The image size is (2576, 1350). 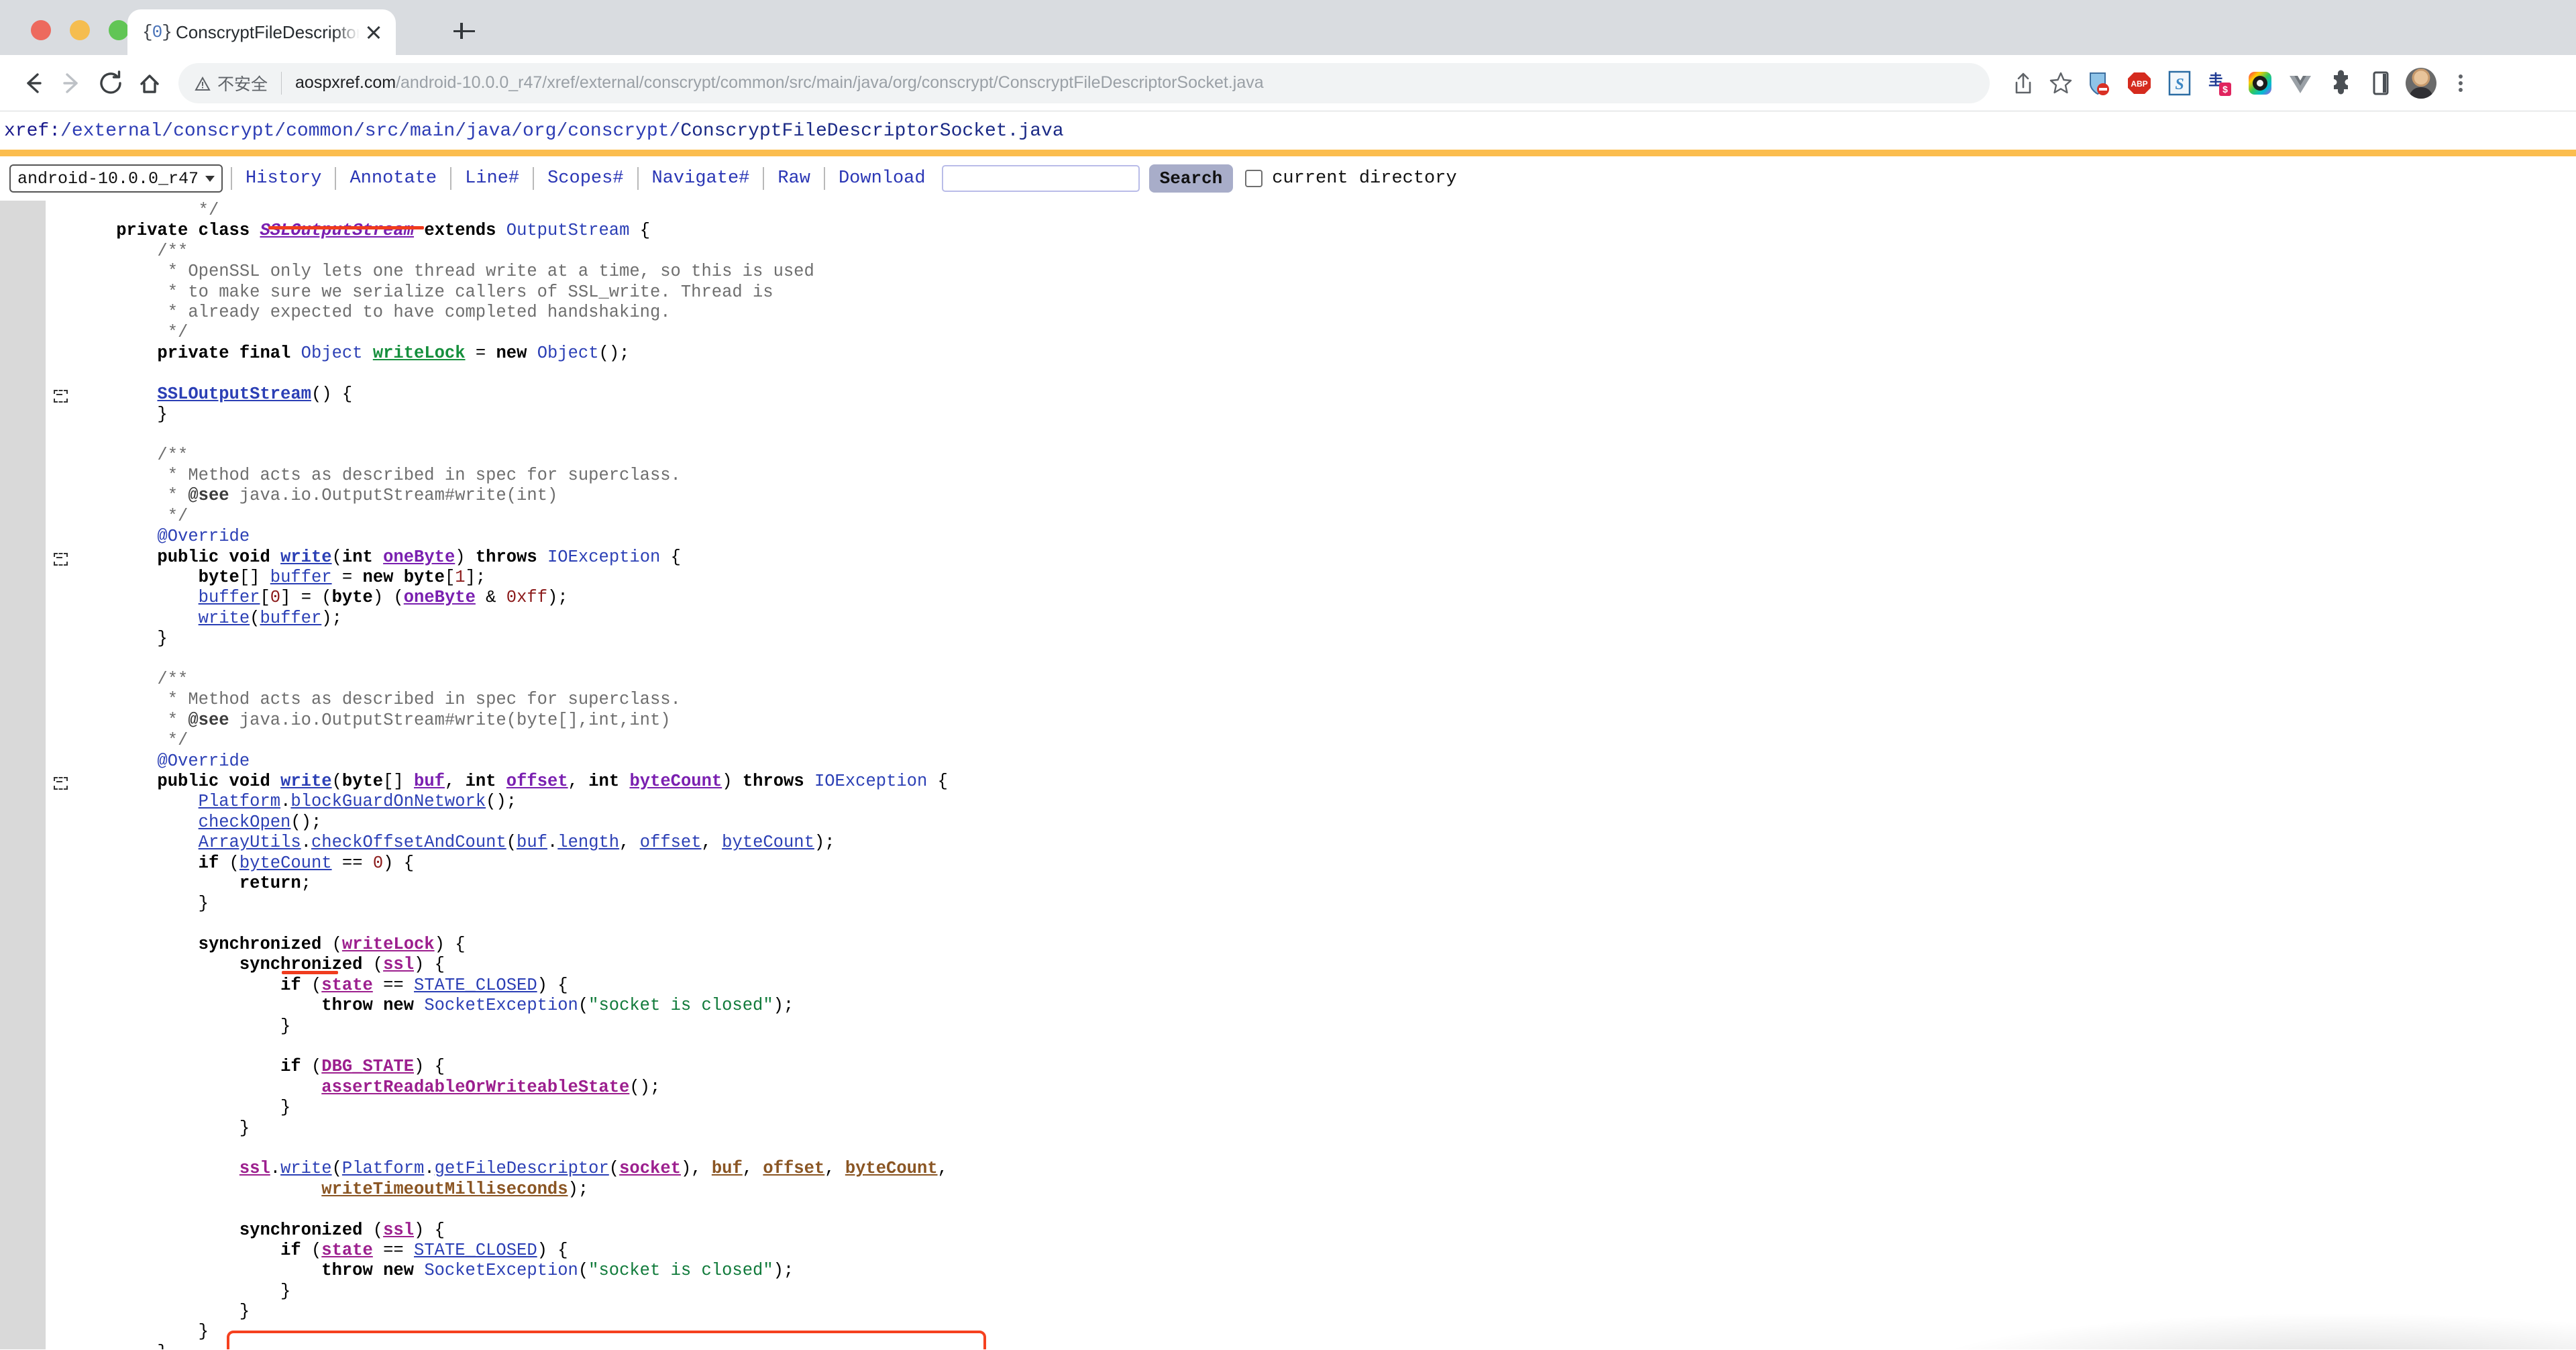 What do you see at coordinates (80, 30) in the screenshot?
I see `minimize-window-button` at bounding box center [80, 30].